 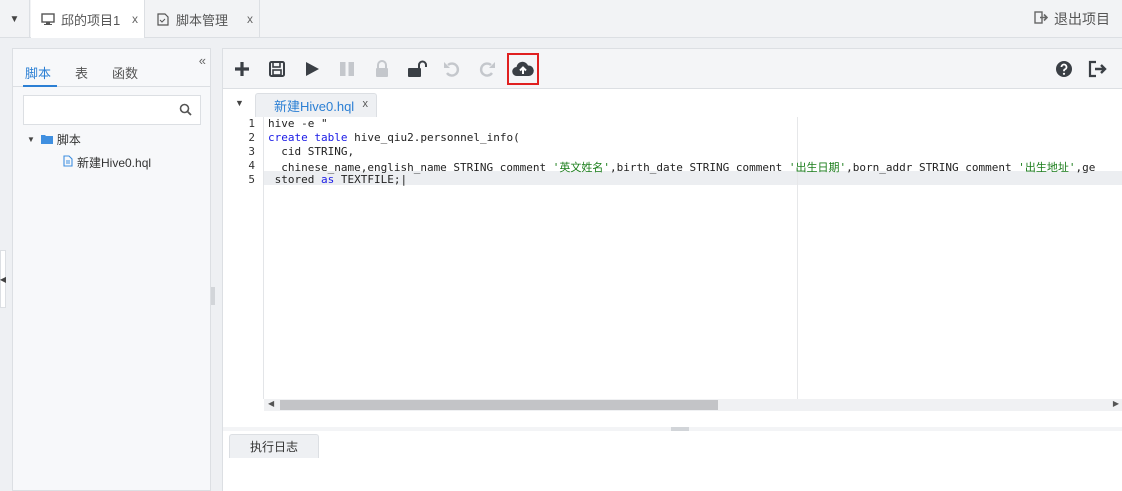 I want to click on line-number: 2, so click(x=251, y=137).